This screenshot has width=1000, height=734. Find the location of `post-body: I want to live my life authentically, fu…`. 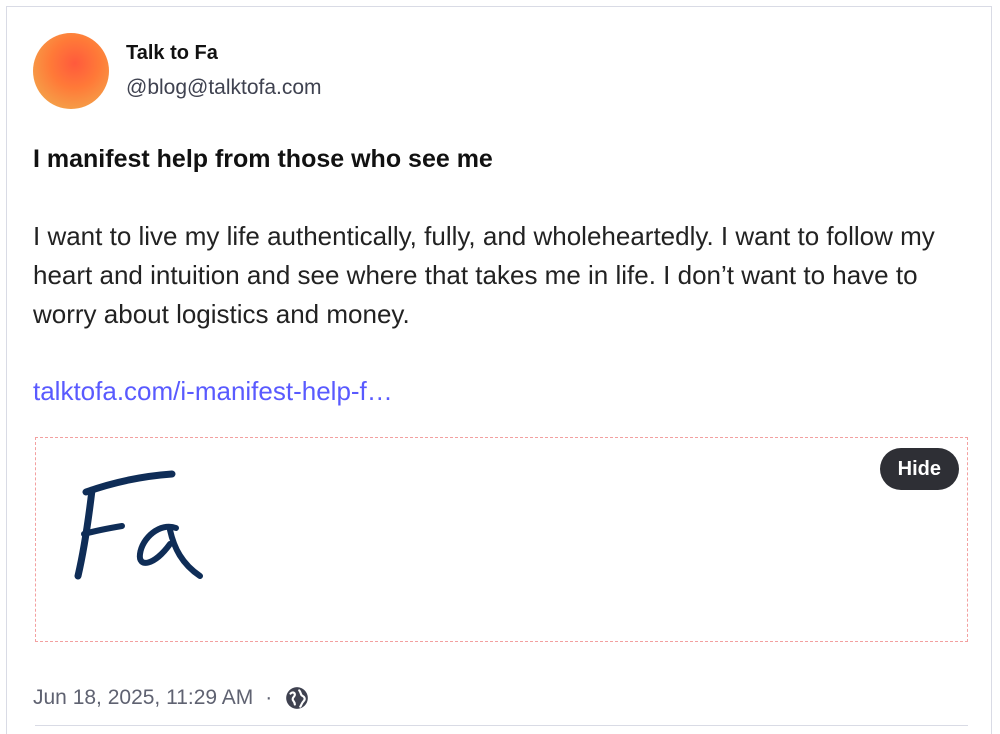

post-body: I want to live my life authentically, fu… is located at coordinates (484, 275).